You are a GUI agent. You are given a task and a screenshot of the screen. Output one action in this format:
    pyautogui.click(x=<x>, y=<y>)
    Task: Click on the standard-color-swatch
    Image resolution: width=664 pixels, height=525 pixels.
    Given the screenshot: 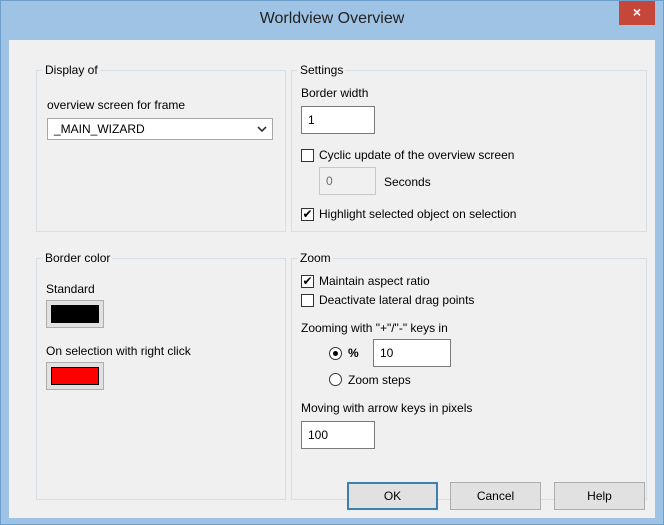 What is the action you would take?
    pyautogui.click(x=75, y=314)
    